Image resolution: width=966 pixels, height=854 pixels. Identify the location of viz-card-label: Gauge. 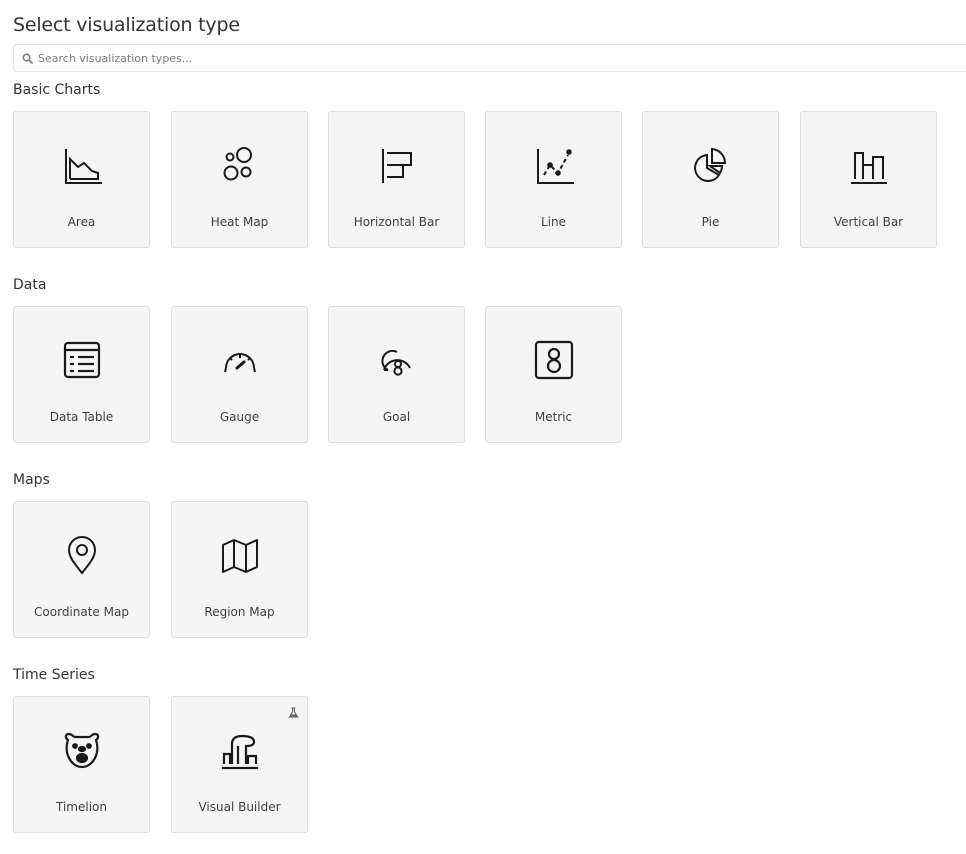
(239, 417).